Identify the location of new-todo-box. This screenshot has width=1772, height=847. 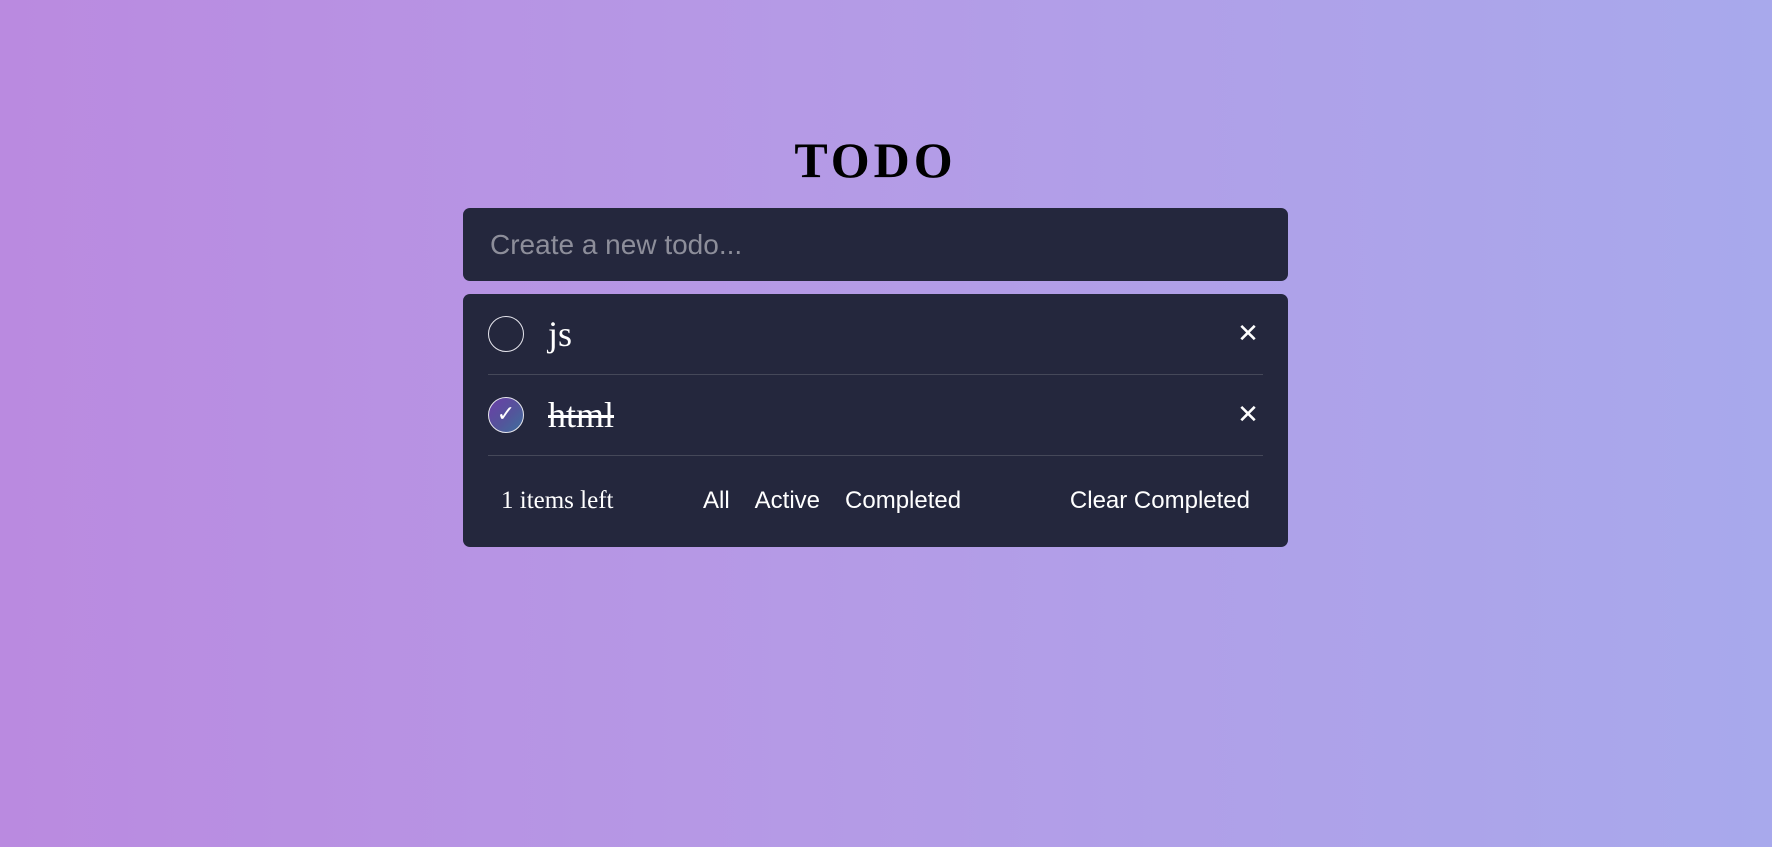
(875, 244).